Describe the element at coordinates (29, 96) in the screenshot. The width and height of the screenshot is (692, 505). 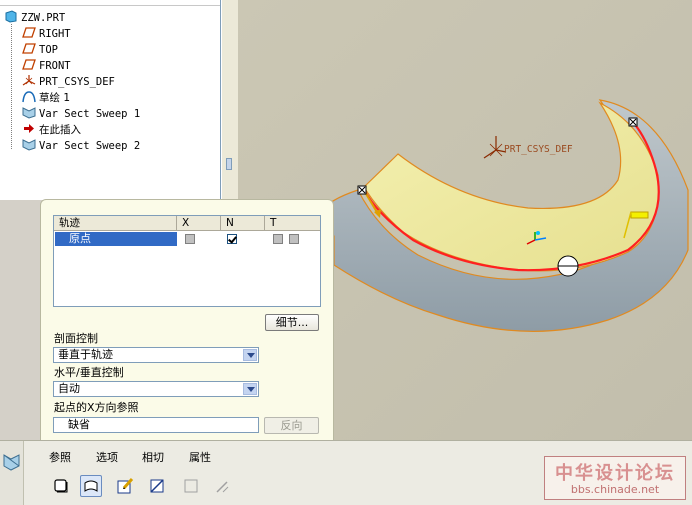
I see `sketch-icon` at that location.